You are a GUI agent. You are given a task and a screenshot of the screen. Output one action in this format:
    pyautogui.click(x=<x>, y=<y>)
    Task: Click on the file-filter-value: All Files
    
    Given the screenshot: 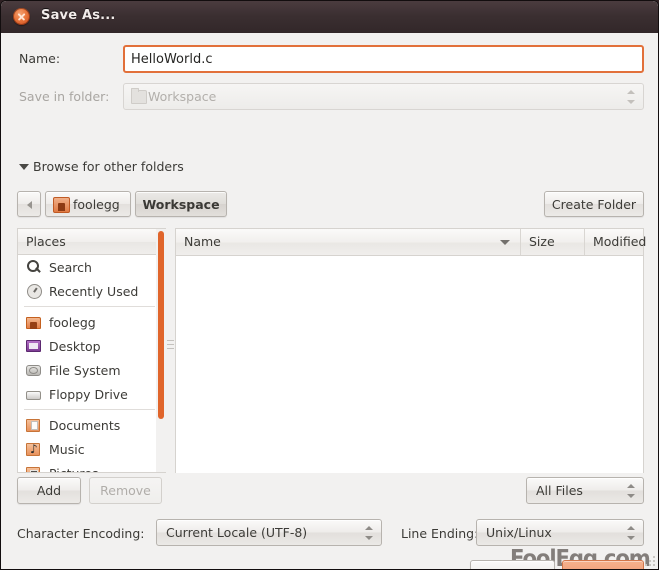 What is the action you would take?
    pyautogui.click(x=559, y=490)
    